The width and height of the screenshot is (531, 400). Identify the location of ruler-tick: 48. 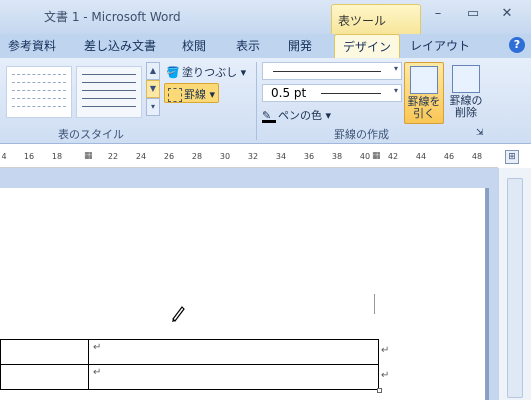
(477, 156).